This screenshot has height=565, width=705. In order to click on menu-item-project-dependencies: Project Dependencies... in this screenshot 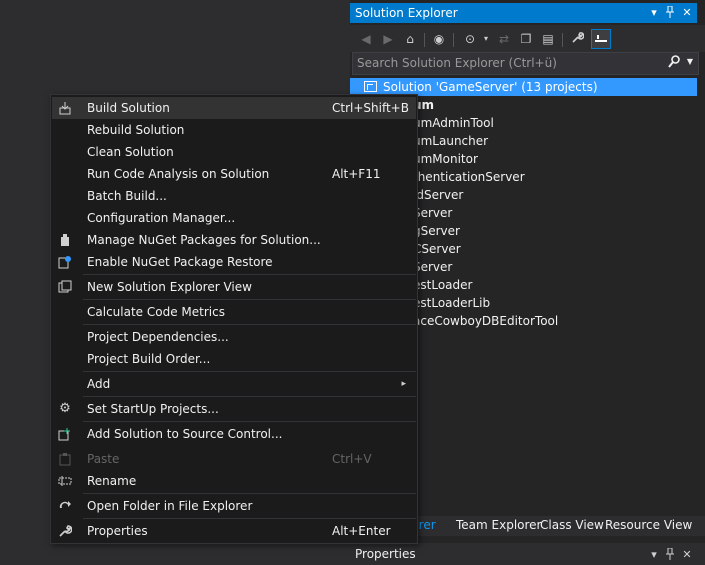, I will do `click(234, 337)`.